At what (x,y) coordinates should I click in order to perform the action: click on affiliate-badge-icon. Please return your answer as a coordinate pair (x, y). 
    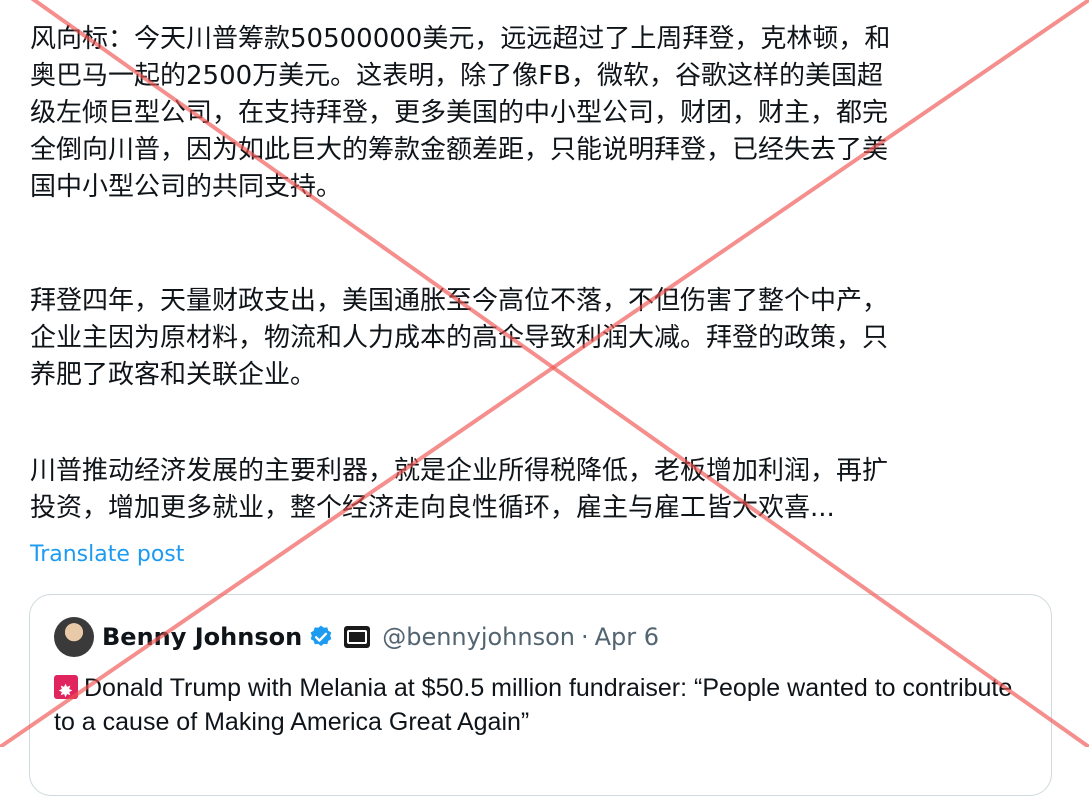
    Looking at the image, I should click on (357, 637).